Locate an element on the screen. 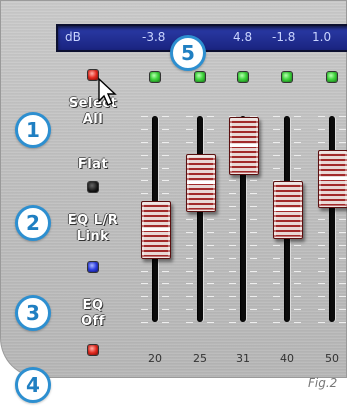 The height and width of the screenshot is (413, 347). mouse-pointer-icon is located at coordinates (107, 91).